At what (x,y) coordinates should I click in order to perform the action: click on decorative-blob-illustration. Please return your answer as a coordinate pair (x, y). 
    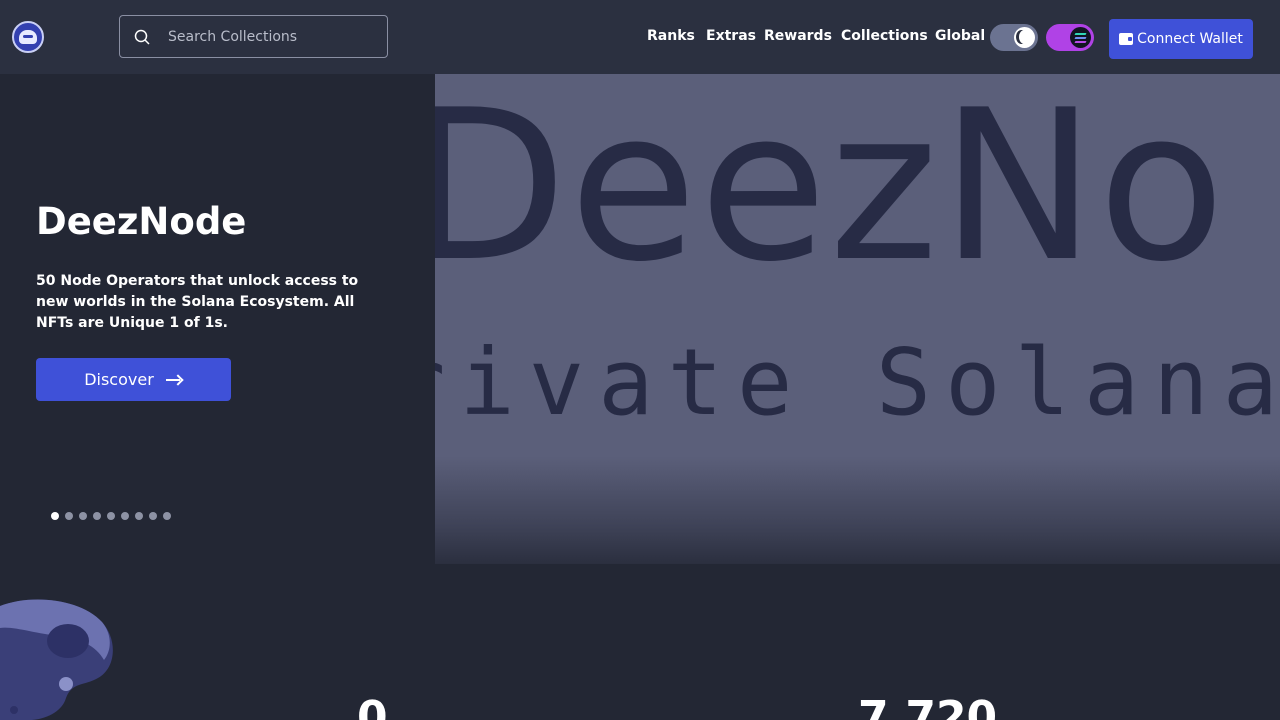
    Looking at the image, I should click on (56, 659).